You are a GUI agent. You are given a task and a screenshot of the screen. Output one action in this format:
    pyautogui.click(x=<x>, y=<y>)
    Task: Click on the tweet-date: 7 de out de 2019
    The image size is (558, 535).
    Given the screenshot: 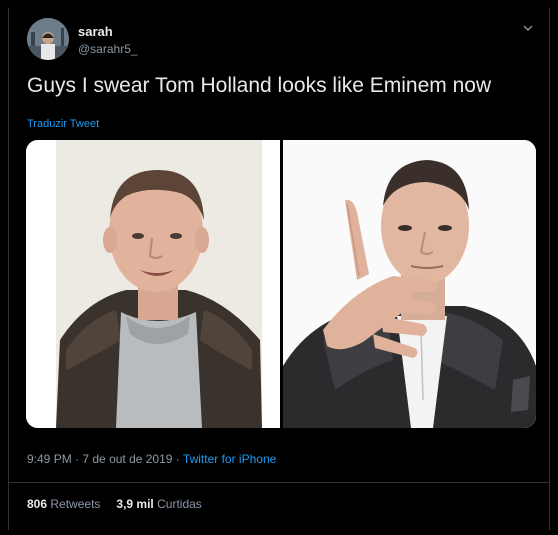 What is the action you would take?
    pyautogui.click(x=127, y=459)
    